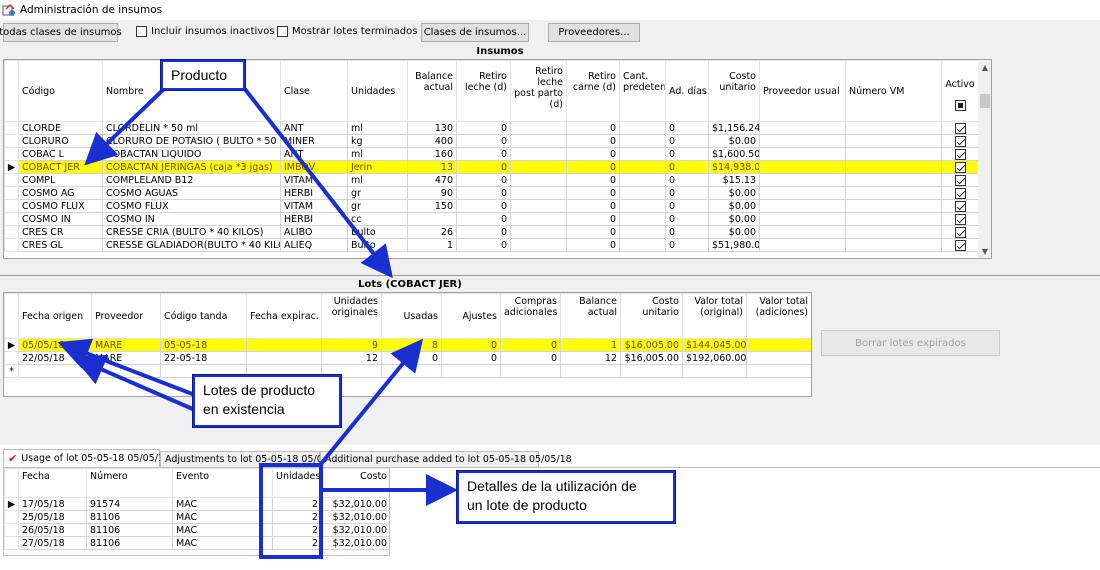  I want to click on col-header-numero: Número, so click(129, 483).